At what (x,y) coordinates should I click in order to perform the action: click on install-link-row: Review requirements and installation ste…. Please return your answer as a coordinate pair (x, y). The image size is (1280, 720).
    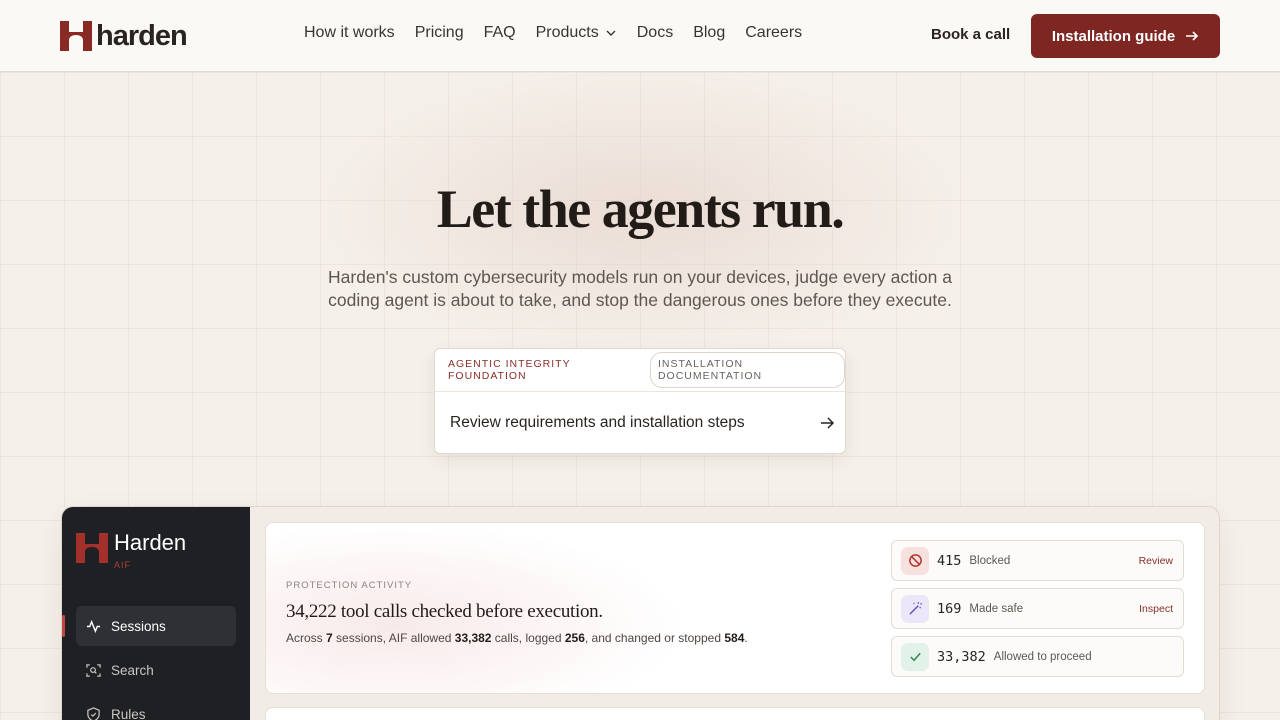
    Looking at the image, I should click on (640, 423).